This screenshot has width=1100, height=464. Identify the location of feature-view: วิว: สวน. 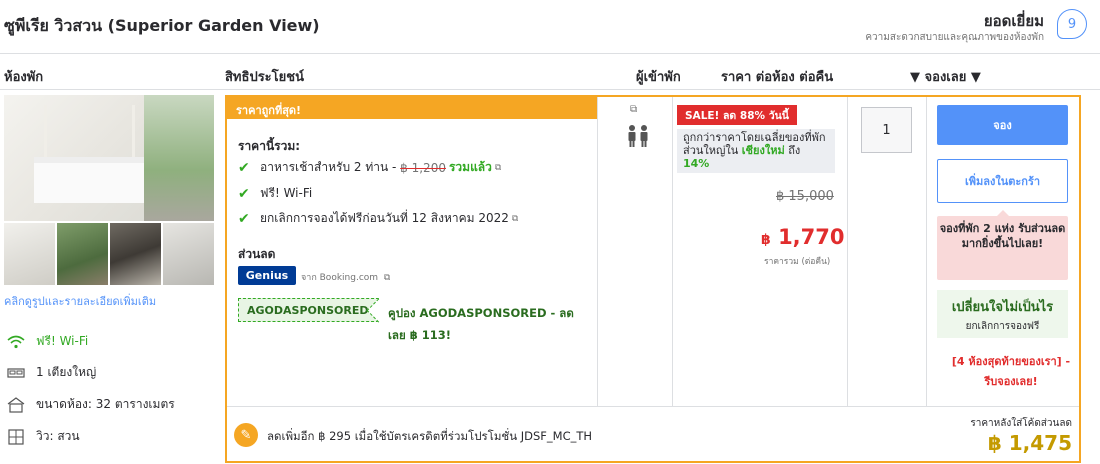
(43, 436).